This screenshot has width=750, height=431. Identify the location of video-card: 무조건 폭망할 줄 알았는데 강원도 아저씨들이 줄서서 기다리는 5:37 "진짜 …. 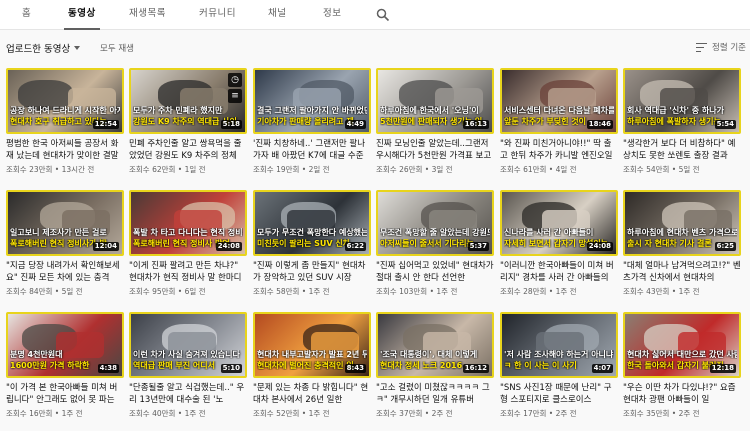
(435, 249).